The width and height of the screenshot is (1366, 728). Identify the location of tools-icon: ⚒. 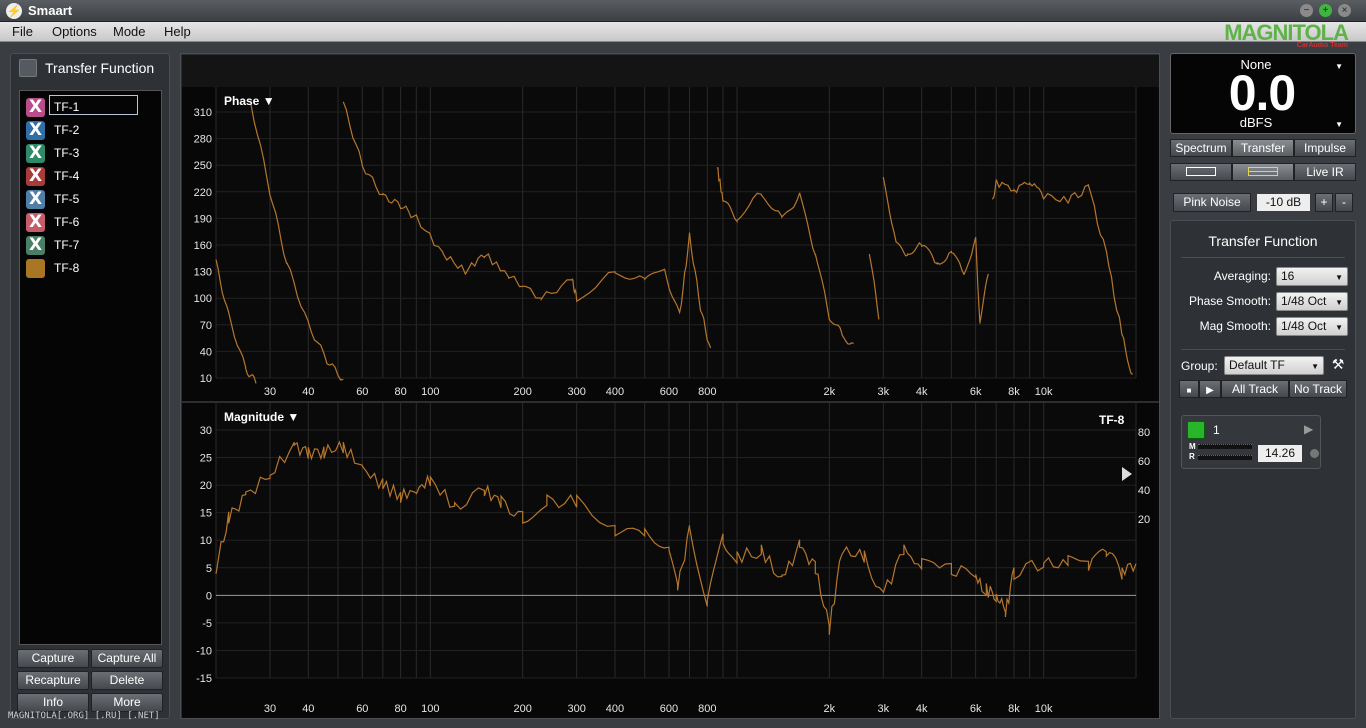
(1338, 365).